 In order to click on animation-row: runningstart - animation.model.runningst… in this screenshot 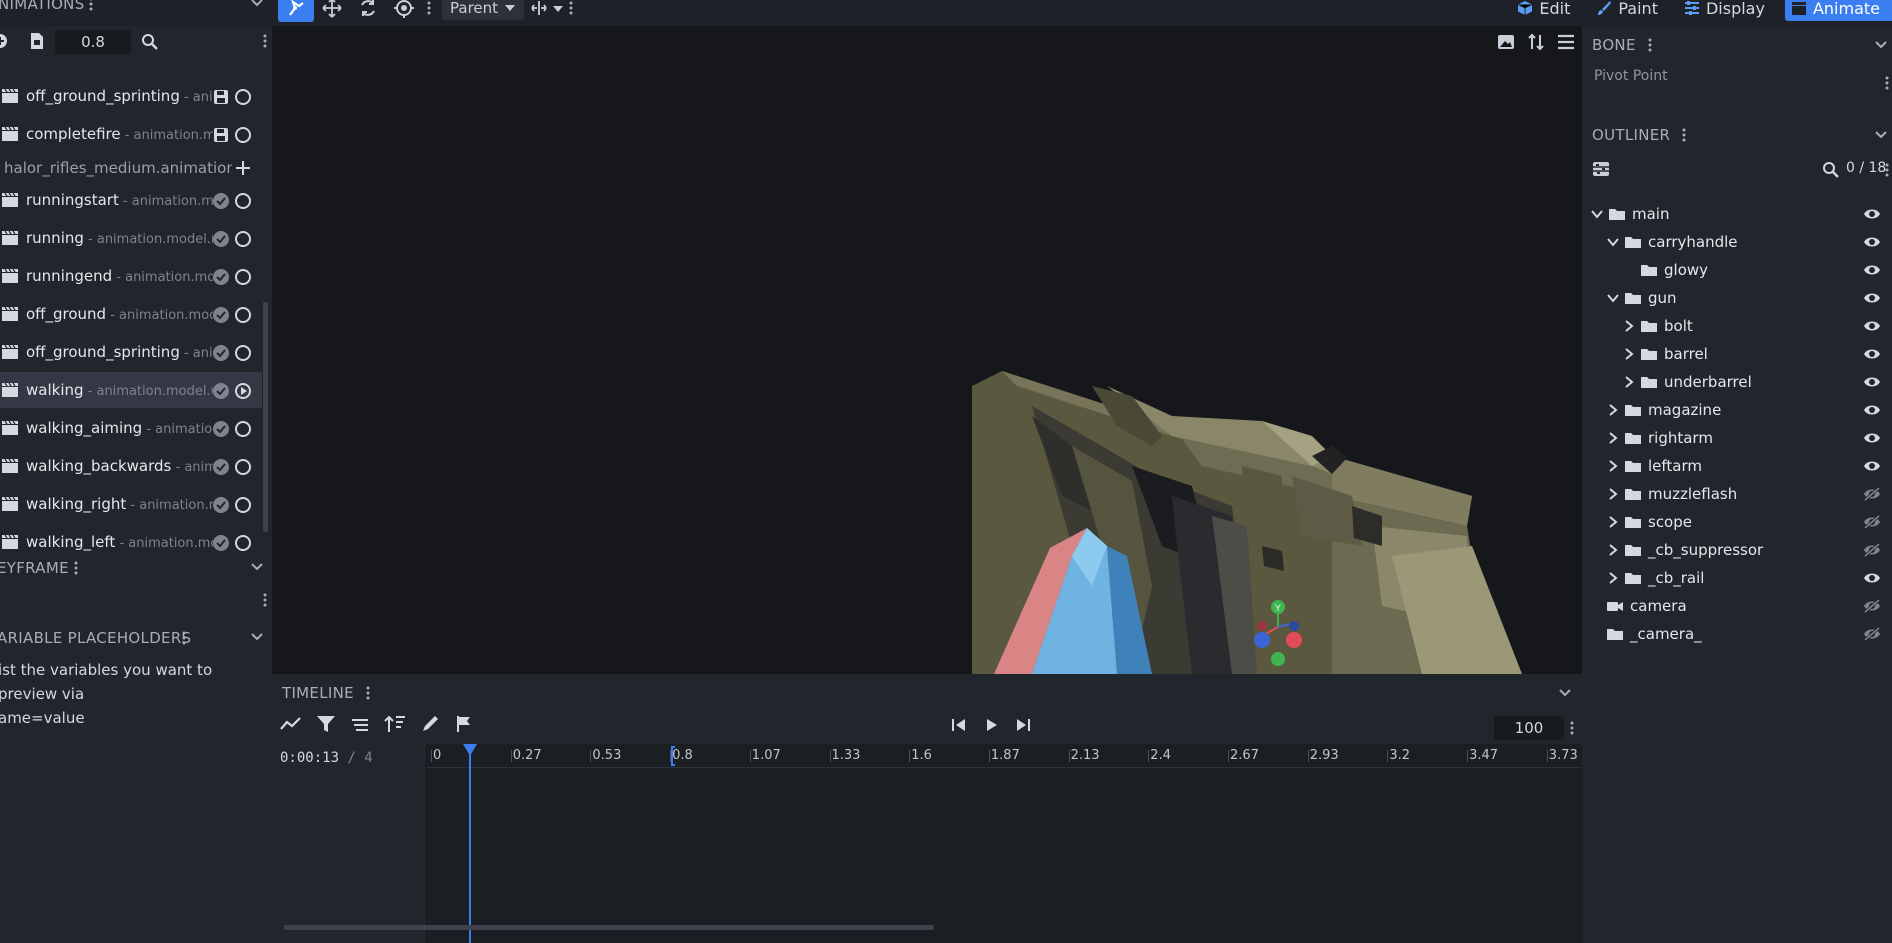, I will do `click(131, 200)`.